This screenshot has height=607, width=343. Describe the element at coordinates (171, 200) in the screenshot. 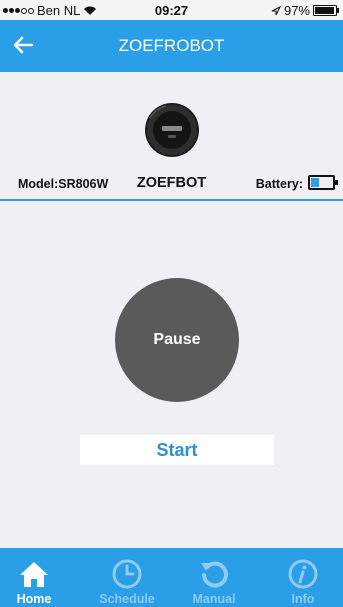

I see `section-divider` at that location.